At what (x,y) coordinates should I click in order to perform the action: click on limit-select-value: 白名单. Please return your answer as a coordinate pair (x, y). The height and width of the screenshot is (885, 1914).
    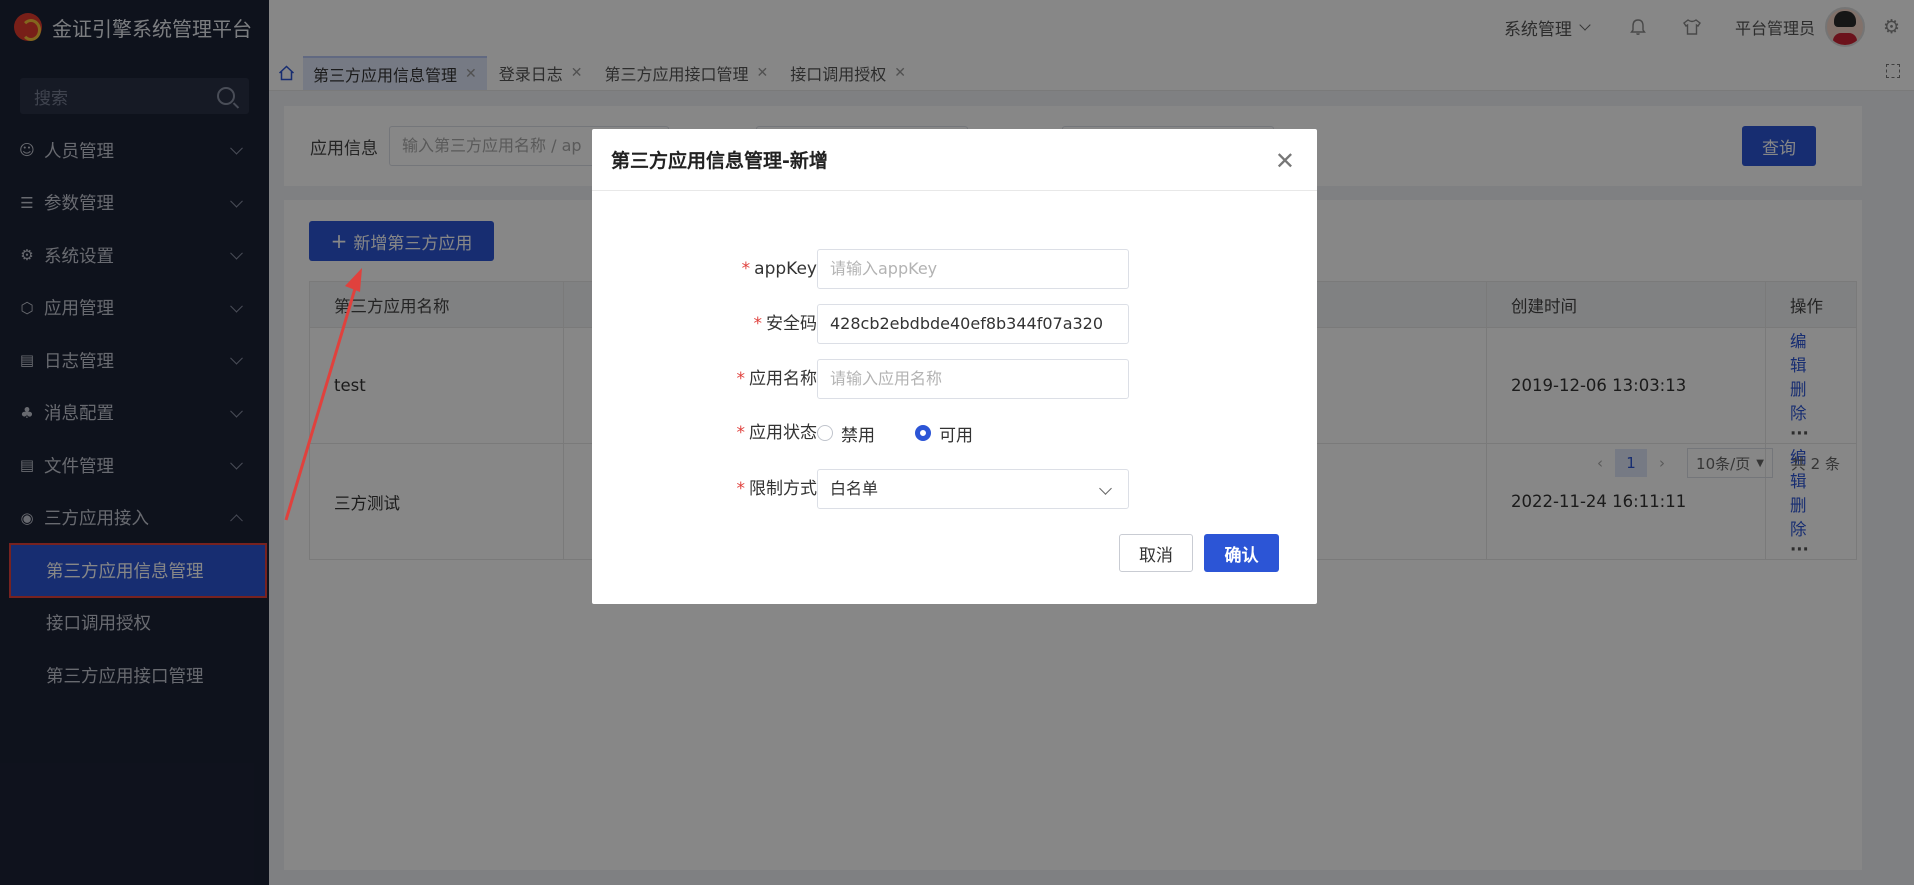
    Looking at the image, I should click on (854, 488).